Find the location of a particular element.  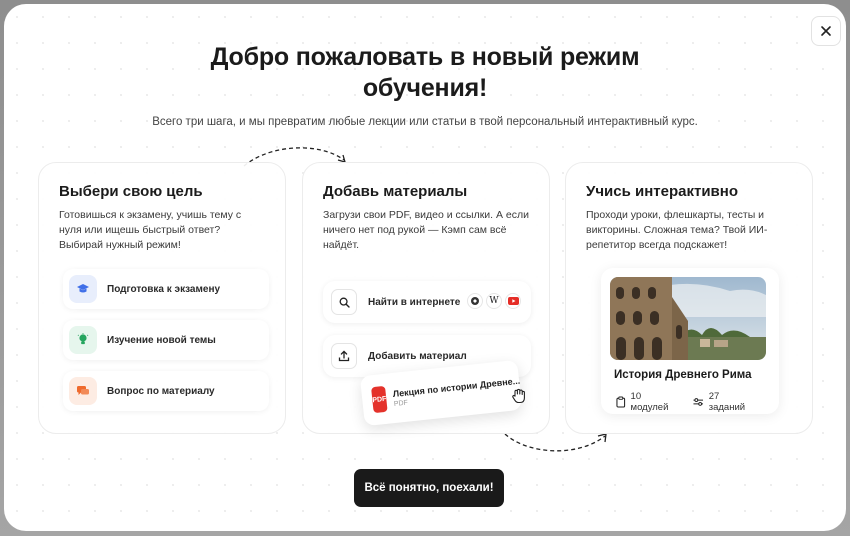

modules-count: 10 модулей is located at coordinates (647, 402).